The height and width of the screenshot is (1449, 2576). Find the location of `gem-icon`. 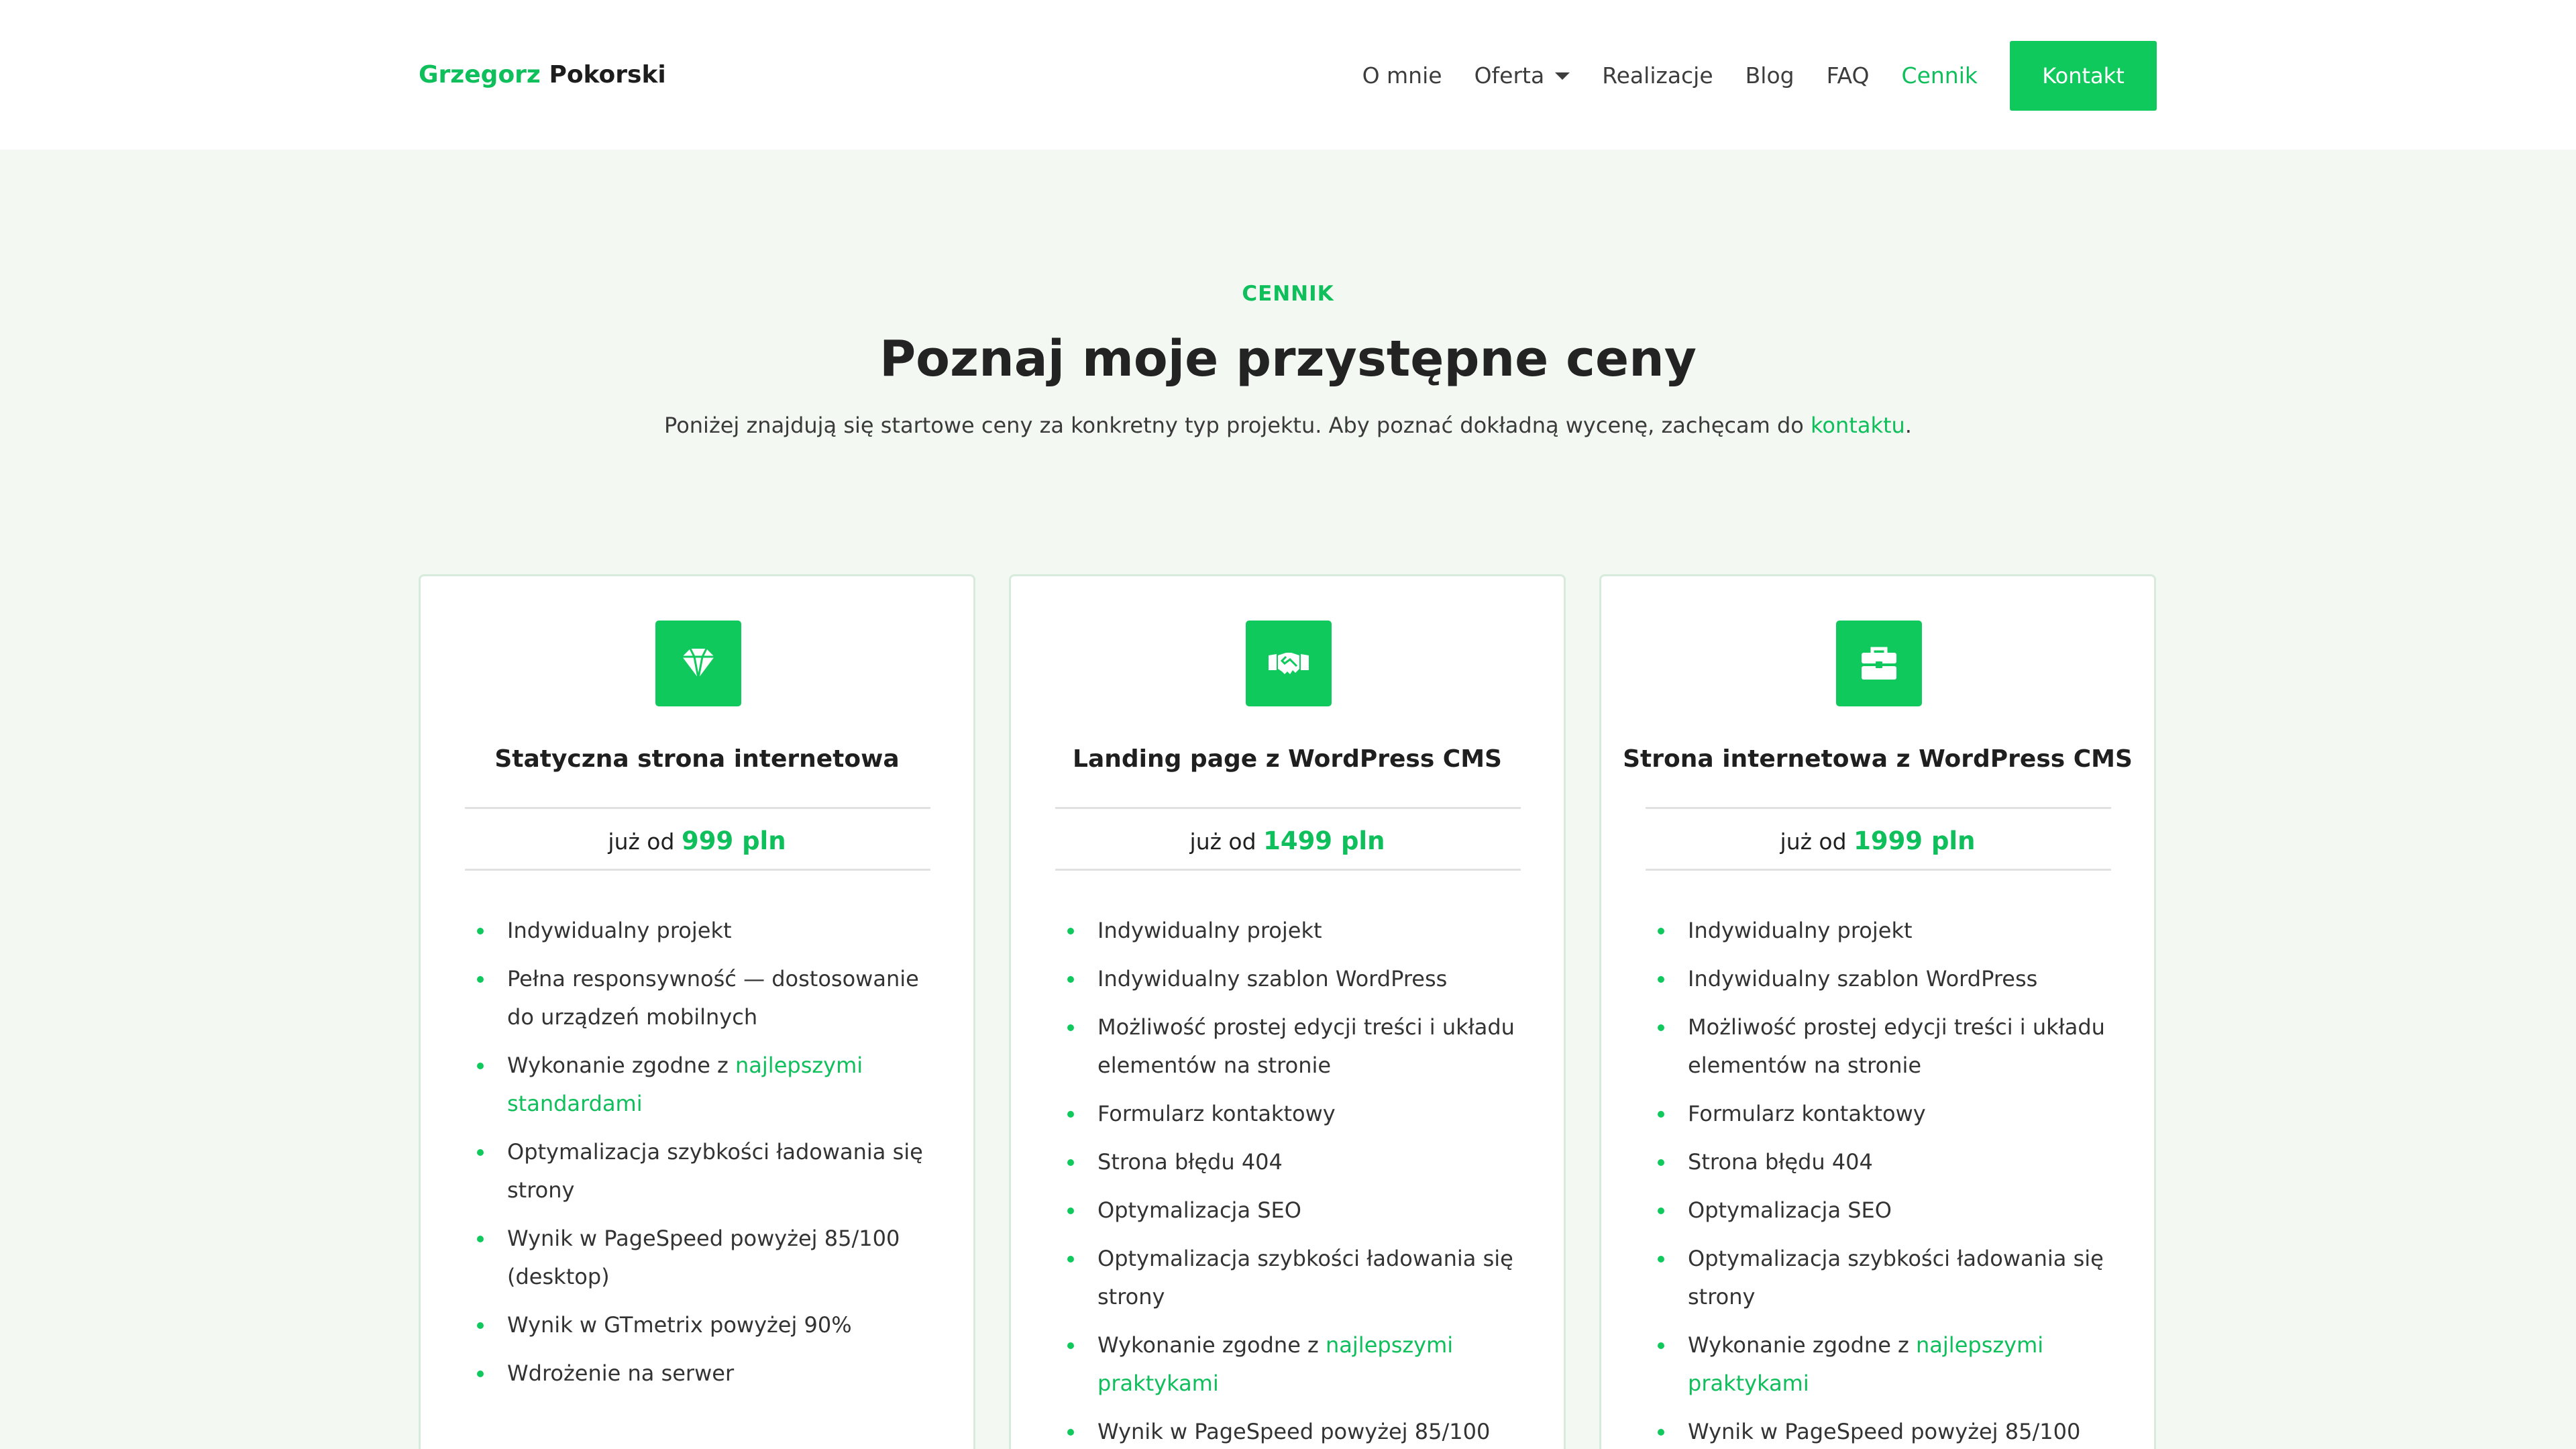

gem-icon is located at coordinates (698, 663).